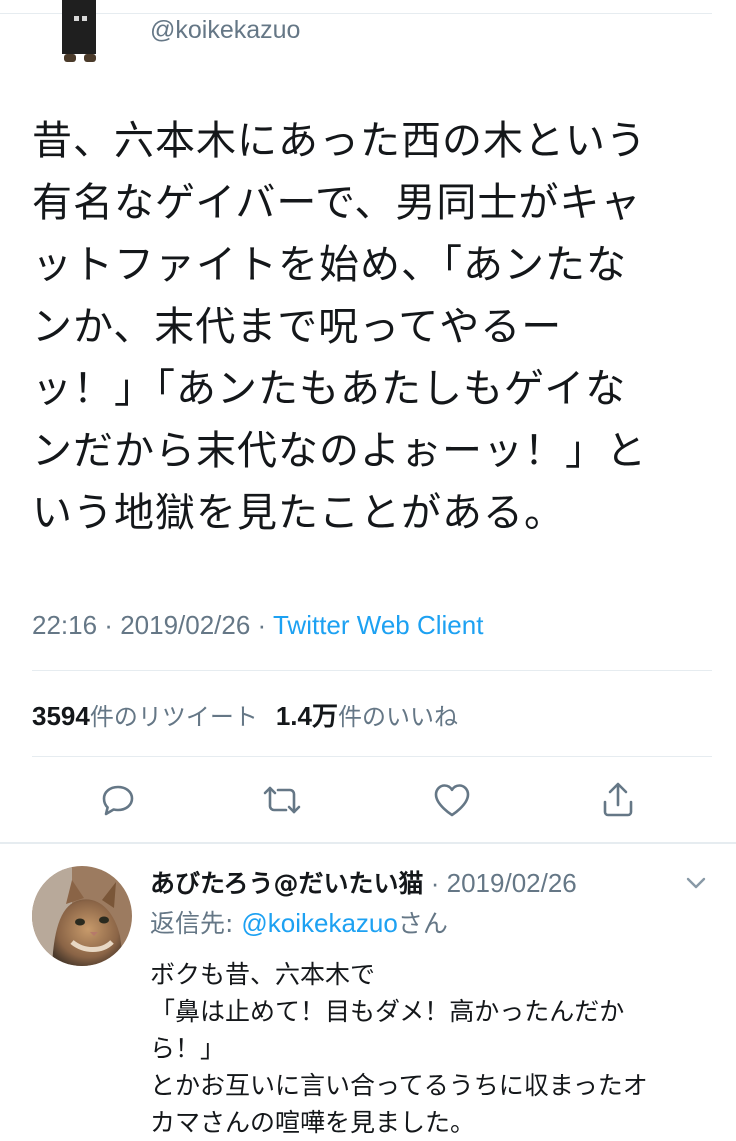 This screenshot has height=1141, width=736. What do you see at coordinates (196, 923) in the screenshot?
I see `reply-to-label: 返信先:` at bounding box center [196, 923].